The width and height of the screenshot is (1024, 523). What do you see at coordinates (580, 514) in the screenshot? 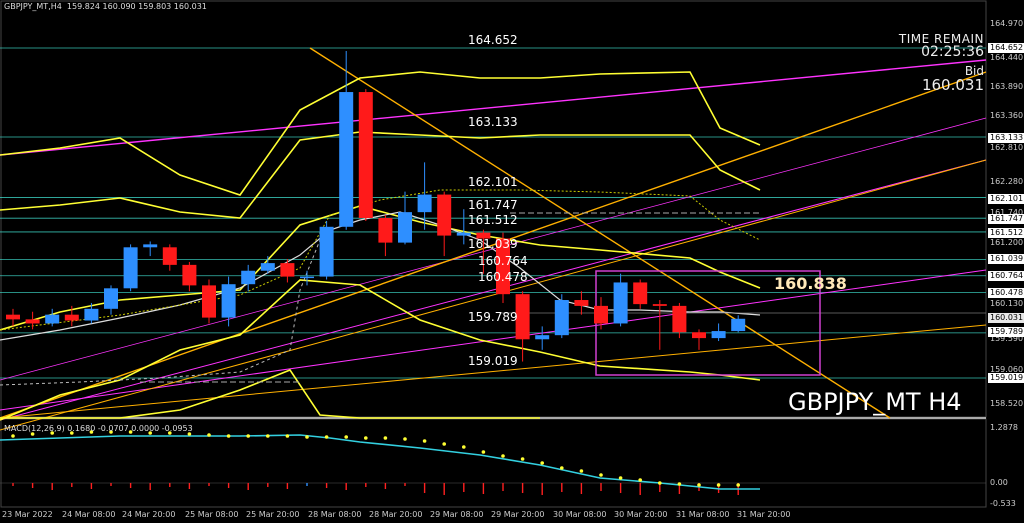
I see `time-axis-tick: 30 Mar 08:00` at bounding box center [580, 514].